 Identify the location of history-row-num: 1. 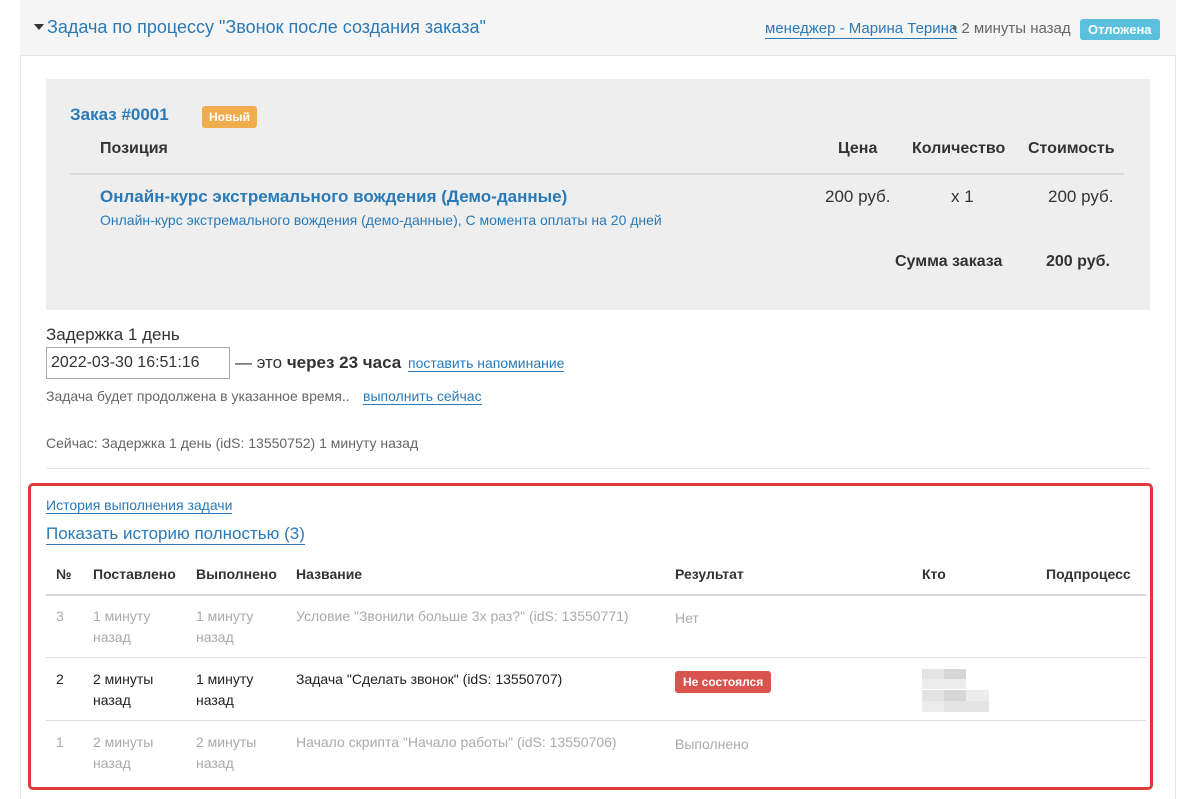
(60, 742).